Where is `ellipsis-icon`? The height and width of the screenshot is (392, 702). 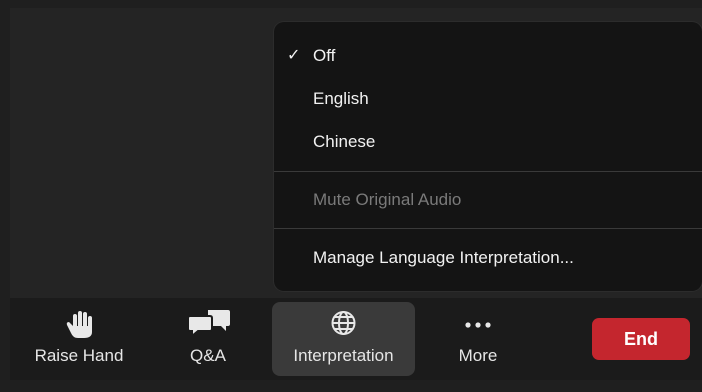
ellipsis-icon is located at coordinates (478, 325).